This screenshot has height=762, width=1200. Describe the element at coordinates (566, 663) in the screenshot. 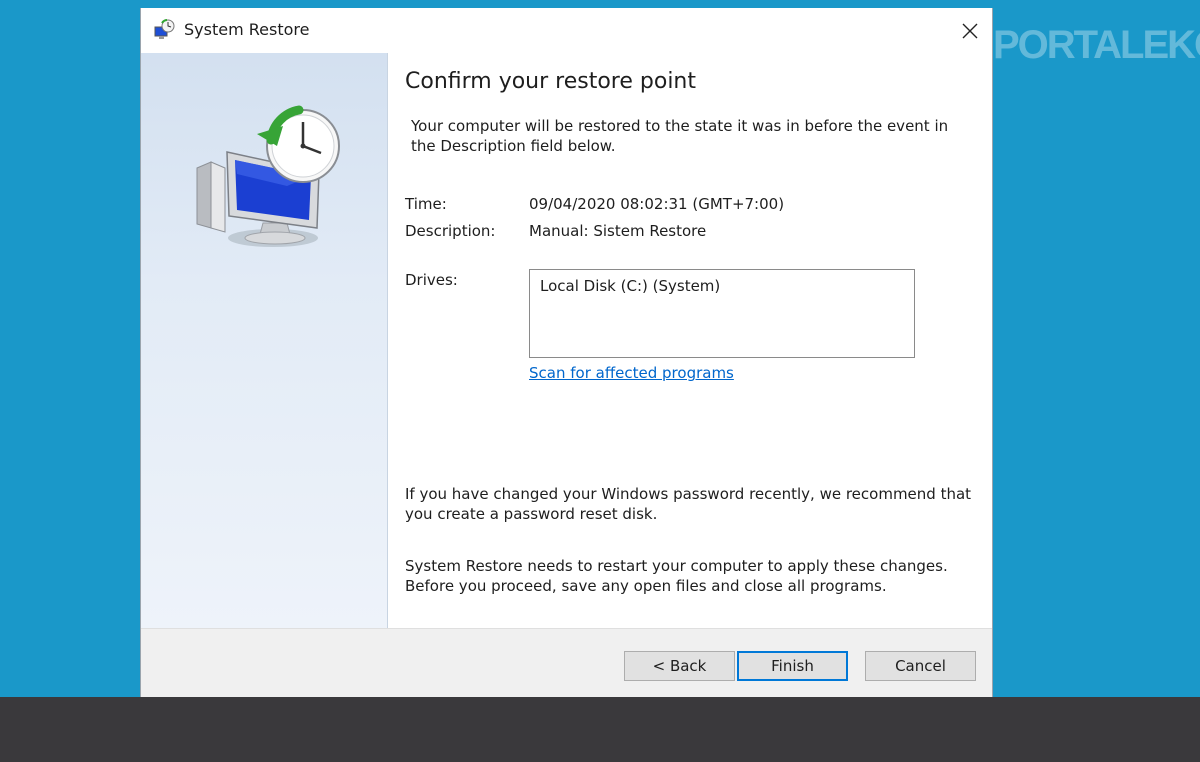

I see `button-bar: < Back Finish Cancel` at that location.